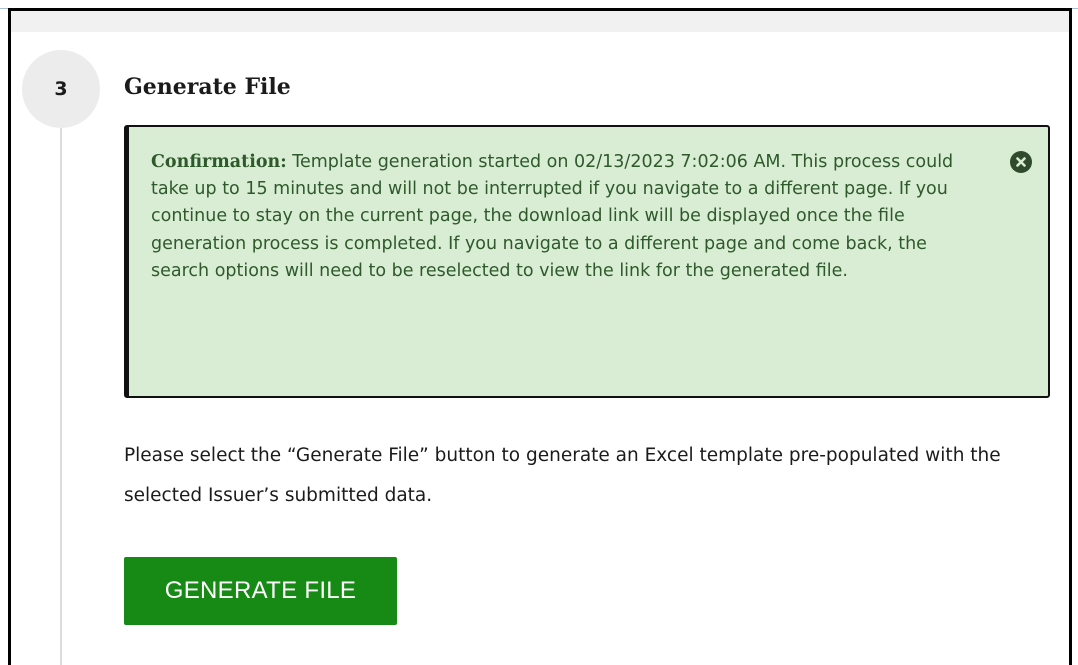 This screenshot has width=1078, height=665. I want to click on close-x-glyph, so click(1021, 162).